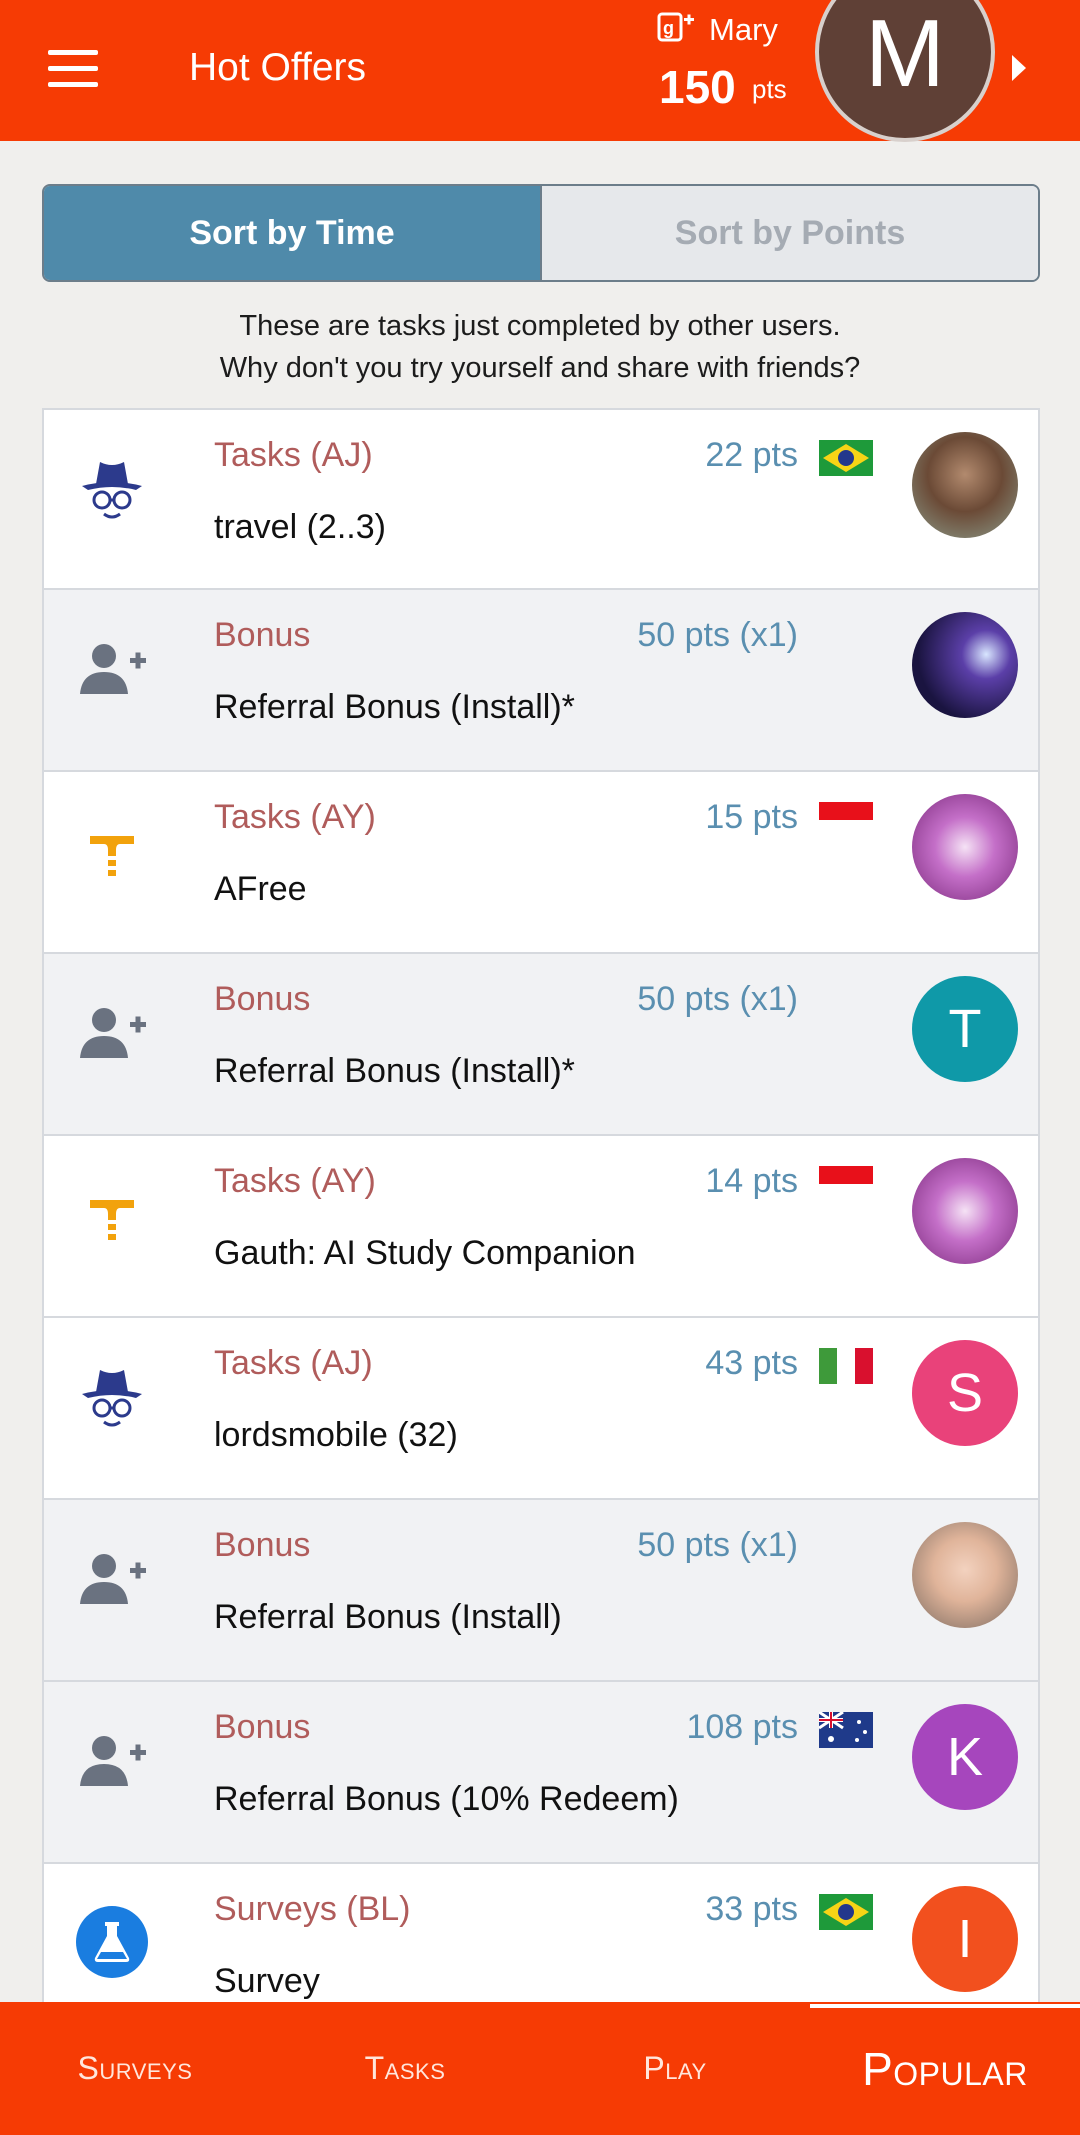  I want to click on row-title: lordsmobile (32), so click(336, 1435).